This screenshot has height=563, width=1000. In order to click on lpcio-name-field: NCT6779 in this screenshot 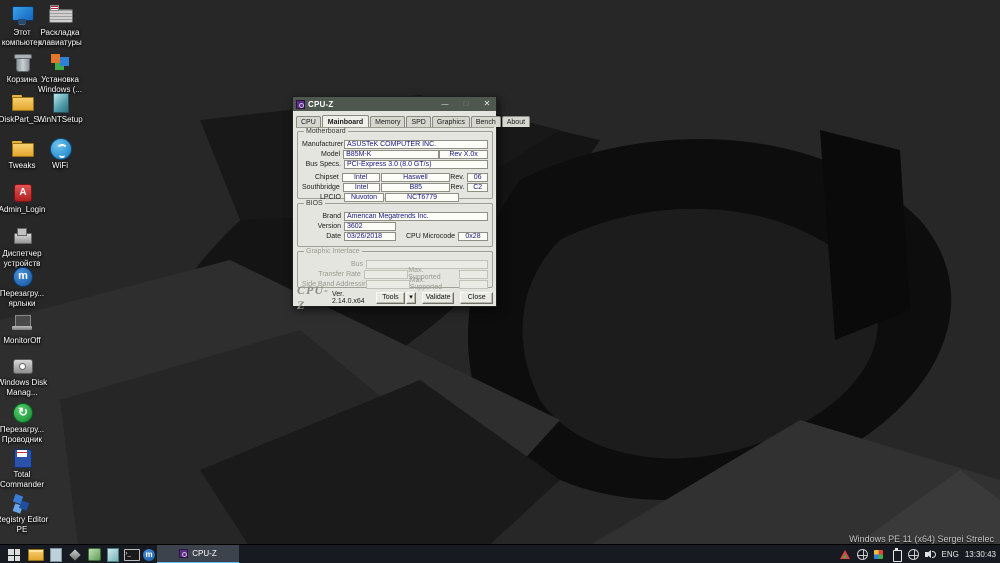, I will do `click(422, 197)`.